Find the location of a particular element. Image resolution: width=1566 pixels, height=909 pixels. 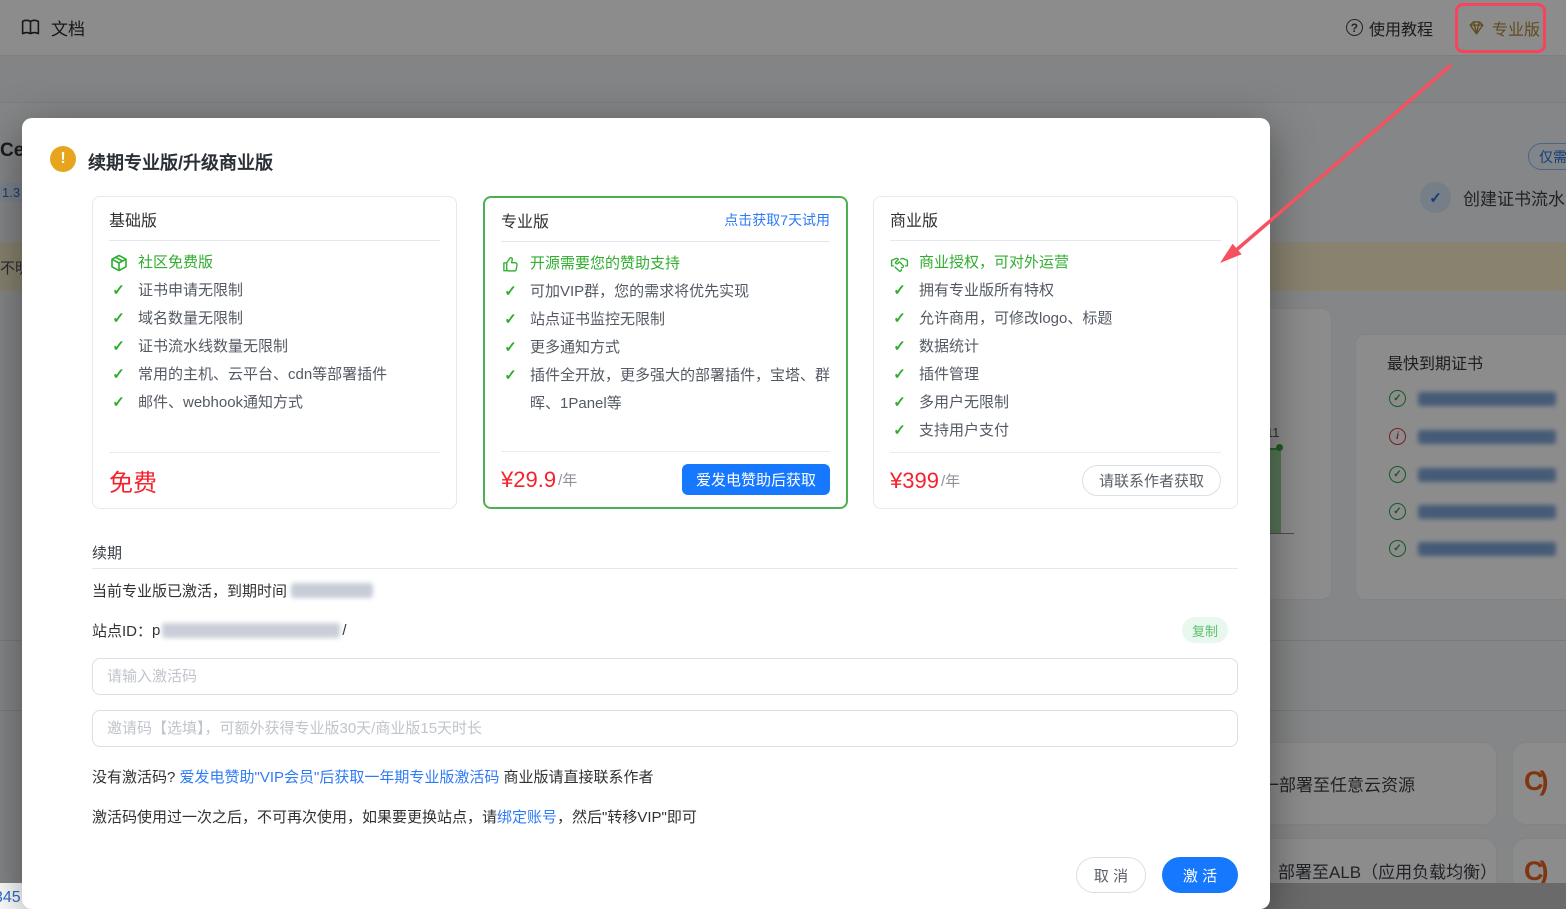

plan-feature: 域名数量无限制 is located at coordinates (274, 319).